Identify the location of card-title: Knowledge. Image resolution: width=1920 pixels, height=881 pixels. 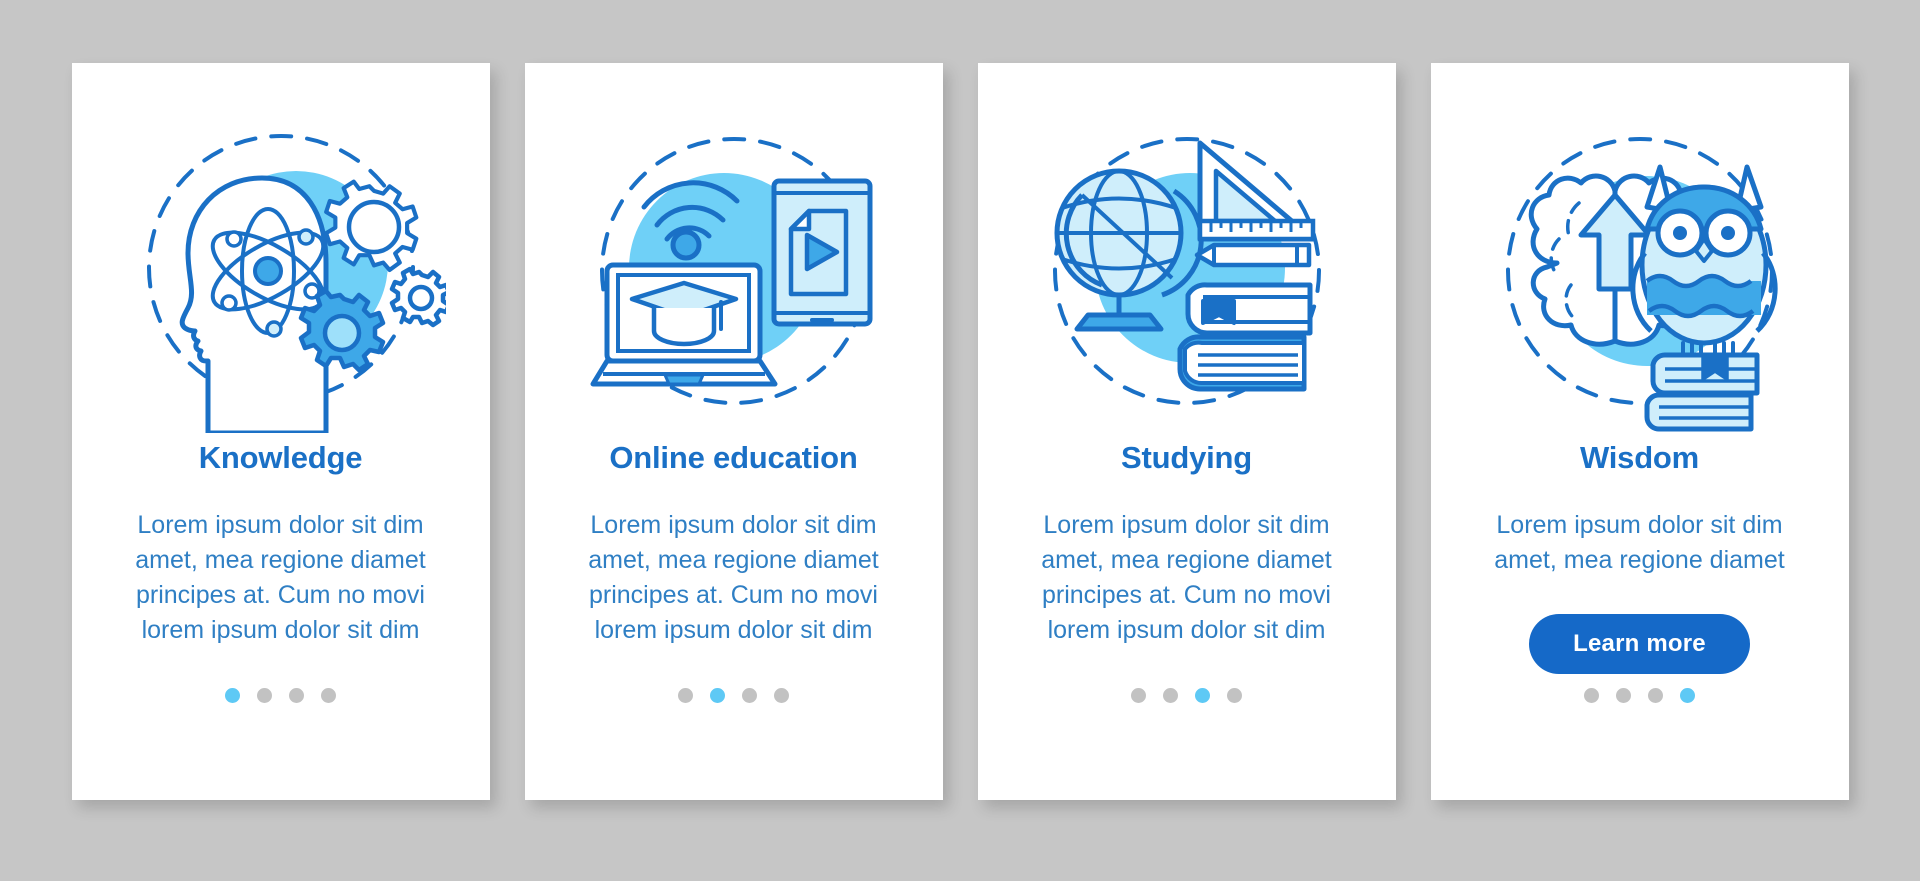
(280, 457).